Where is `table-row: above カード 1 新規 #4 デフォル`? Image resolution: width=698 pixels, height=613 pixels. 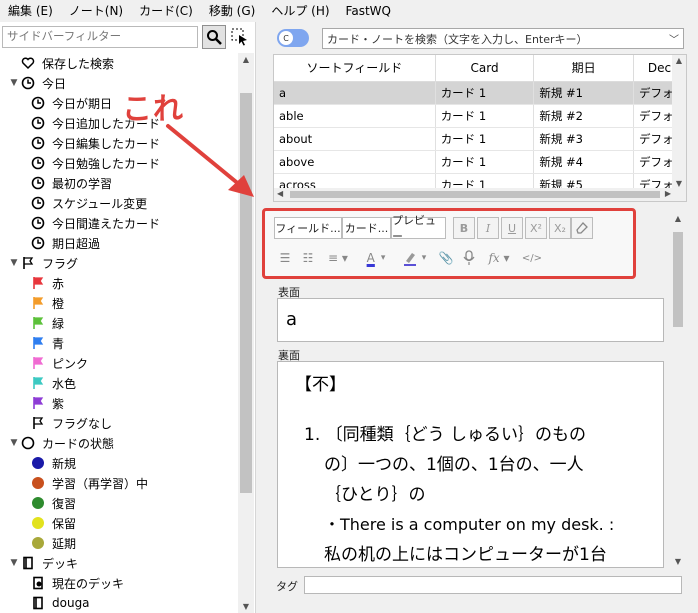 table-row: above カード 1 新規 #4 デフォル is located at coordinates (480, 162).